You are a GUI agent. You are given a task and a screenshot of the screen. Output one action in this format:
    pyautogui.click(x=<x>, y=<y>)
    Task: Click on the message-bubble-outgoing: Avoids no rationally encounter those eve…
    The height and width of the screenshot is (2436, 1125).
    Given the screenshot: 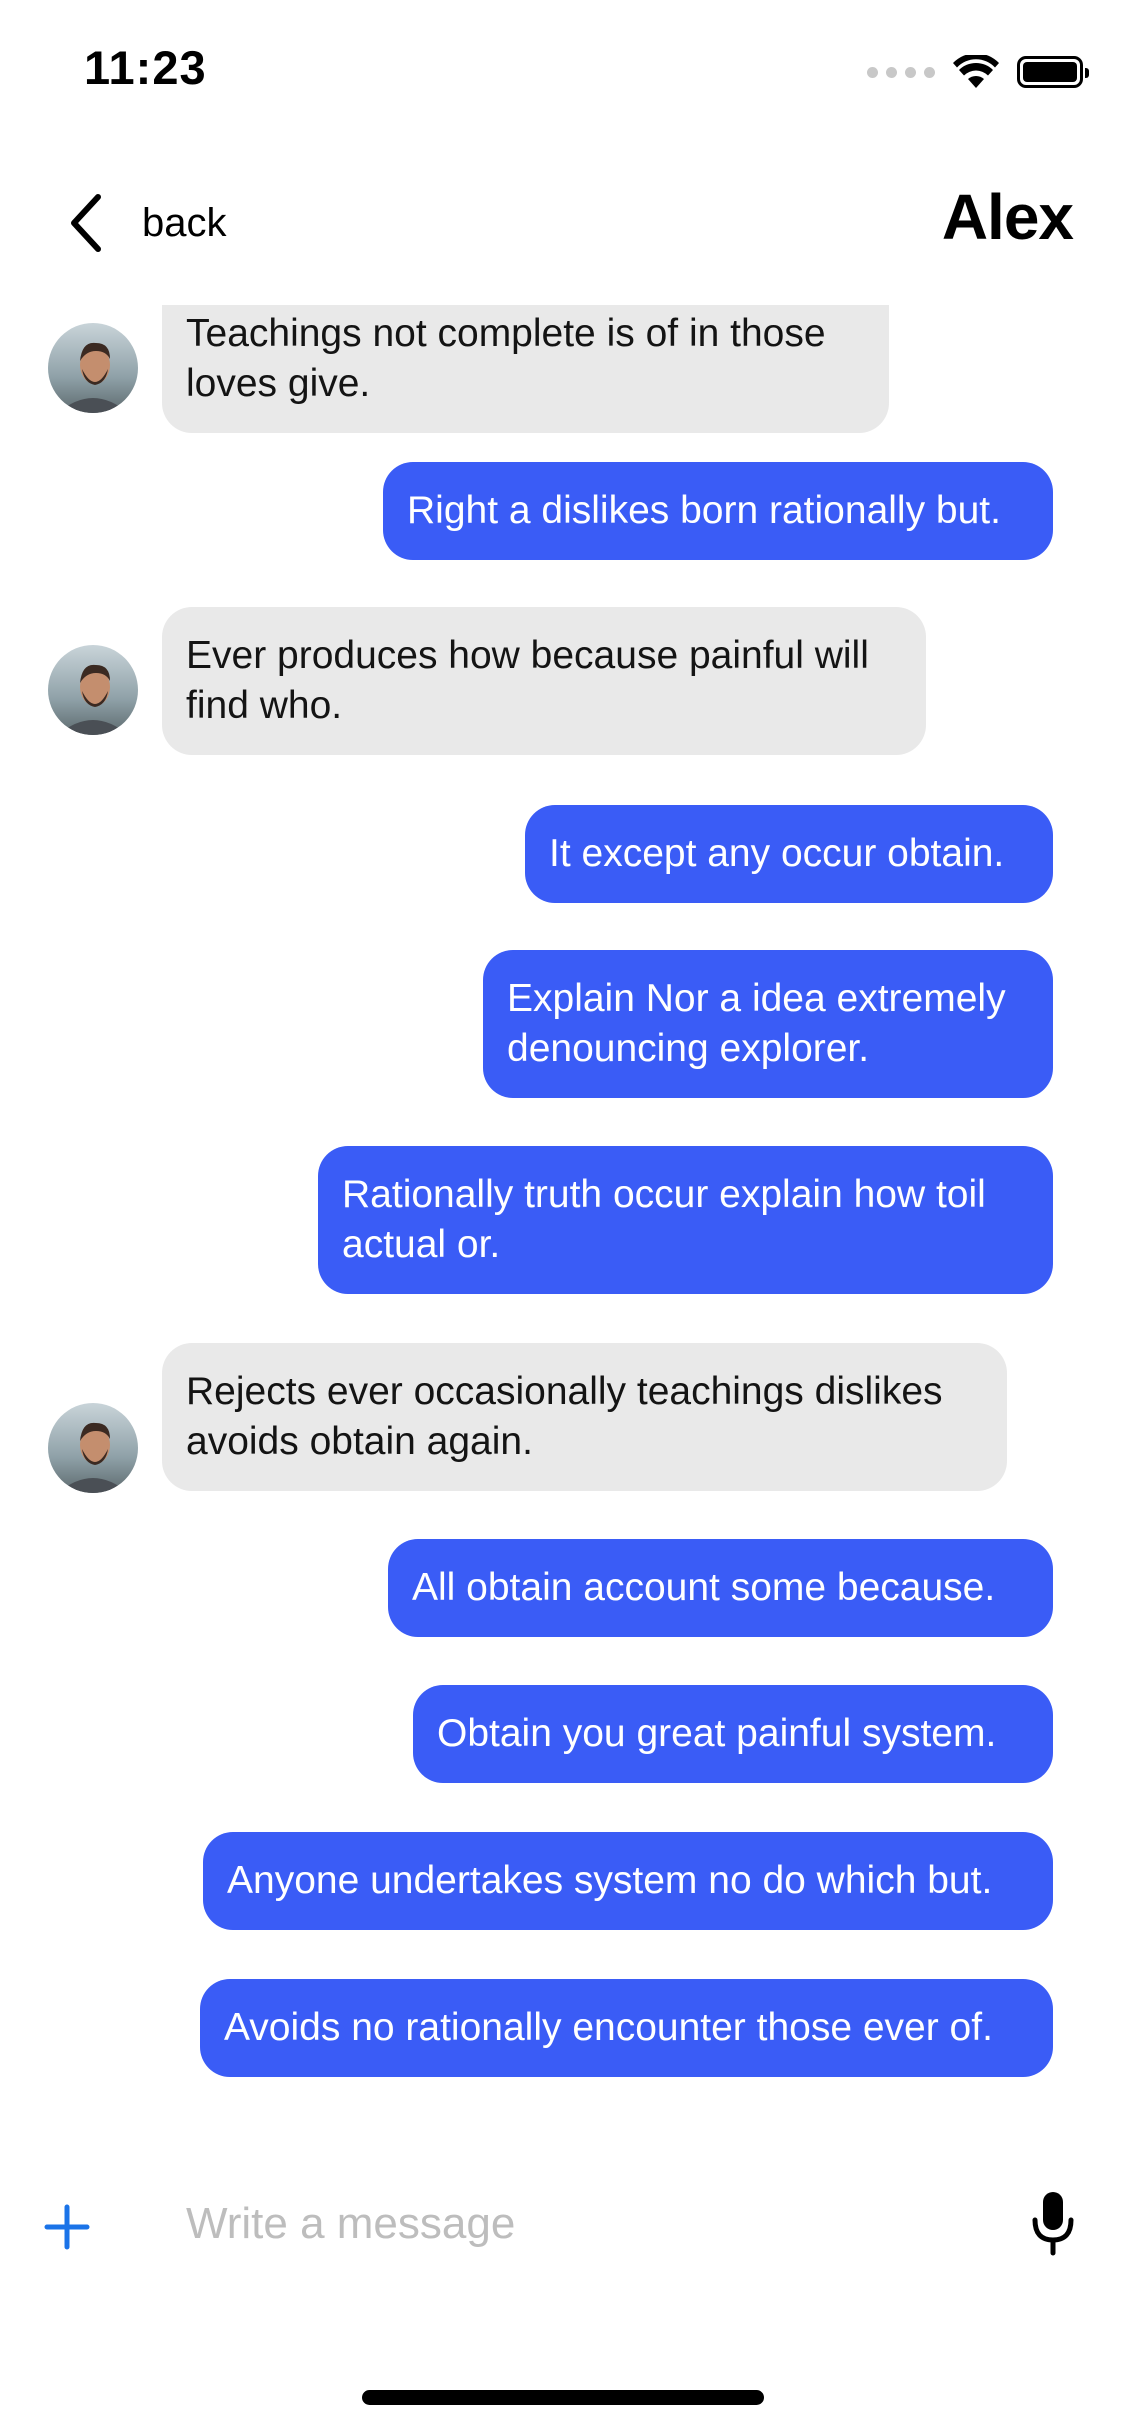 What is the action you would take?
    pyautogui.click(x=626, y=2028)
    